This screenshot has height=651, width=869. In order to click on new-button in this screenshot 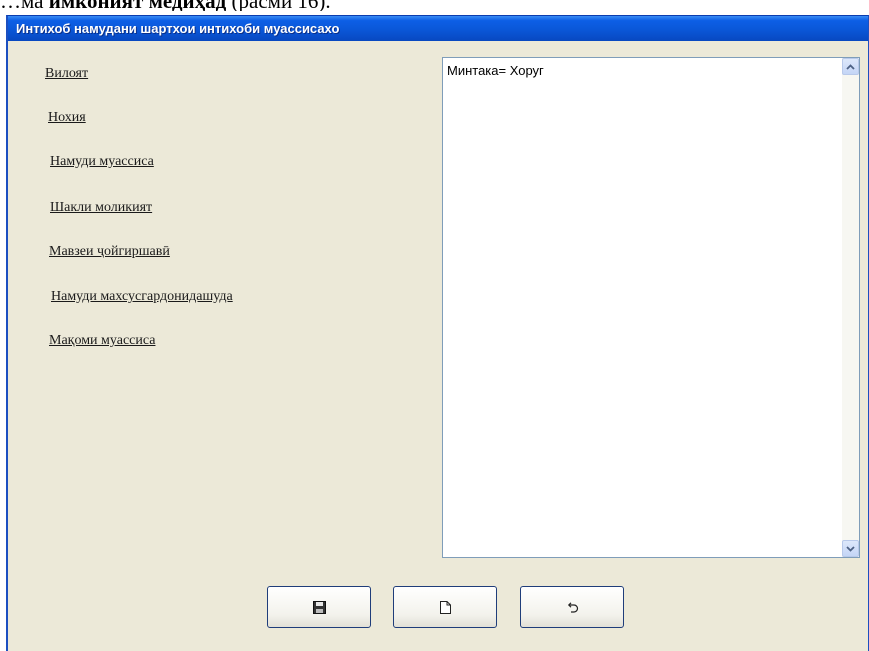, I will do `click(445, 607)`.